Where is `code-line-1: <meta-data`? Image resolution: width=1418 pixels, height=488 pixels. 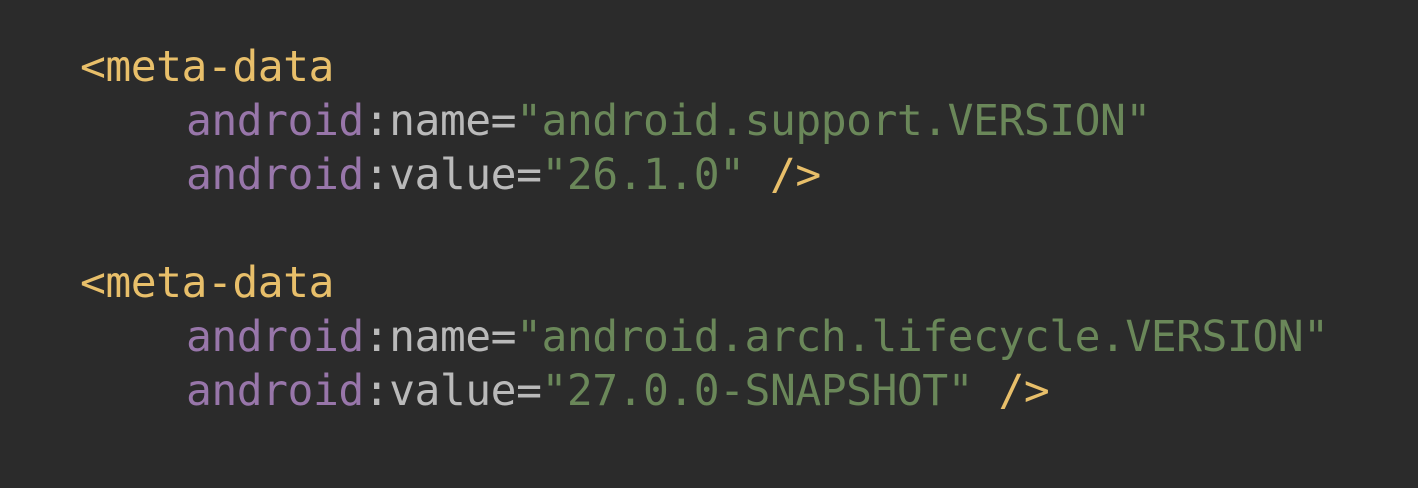 code-line-1: <meta-data is located at coordinates (207, 67).